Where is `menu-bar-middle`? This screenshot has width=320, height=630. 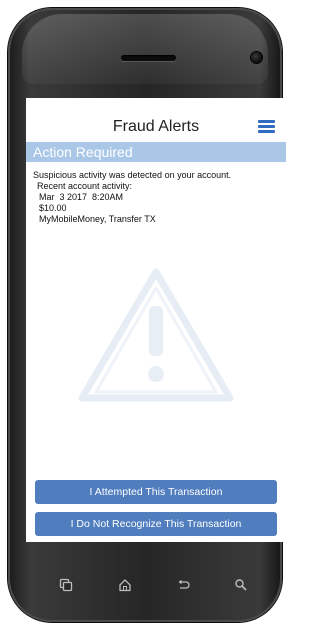
menu-bar-middle is located at coordinates (266, 126).